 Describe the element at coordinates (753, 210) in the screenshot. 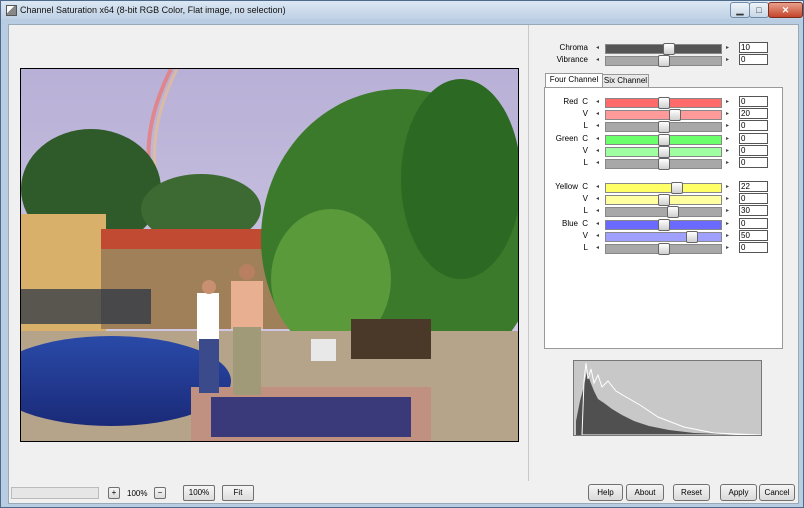

I see `yellow-l-value-field: 30` at that location.